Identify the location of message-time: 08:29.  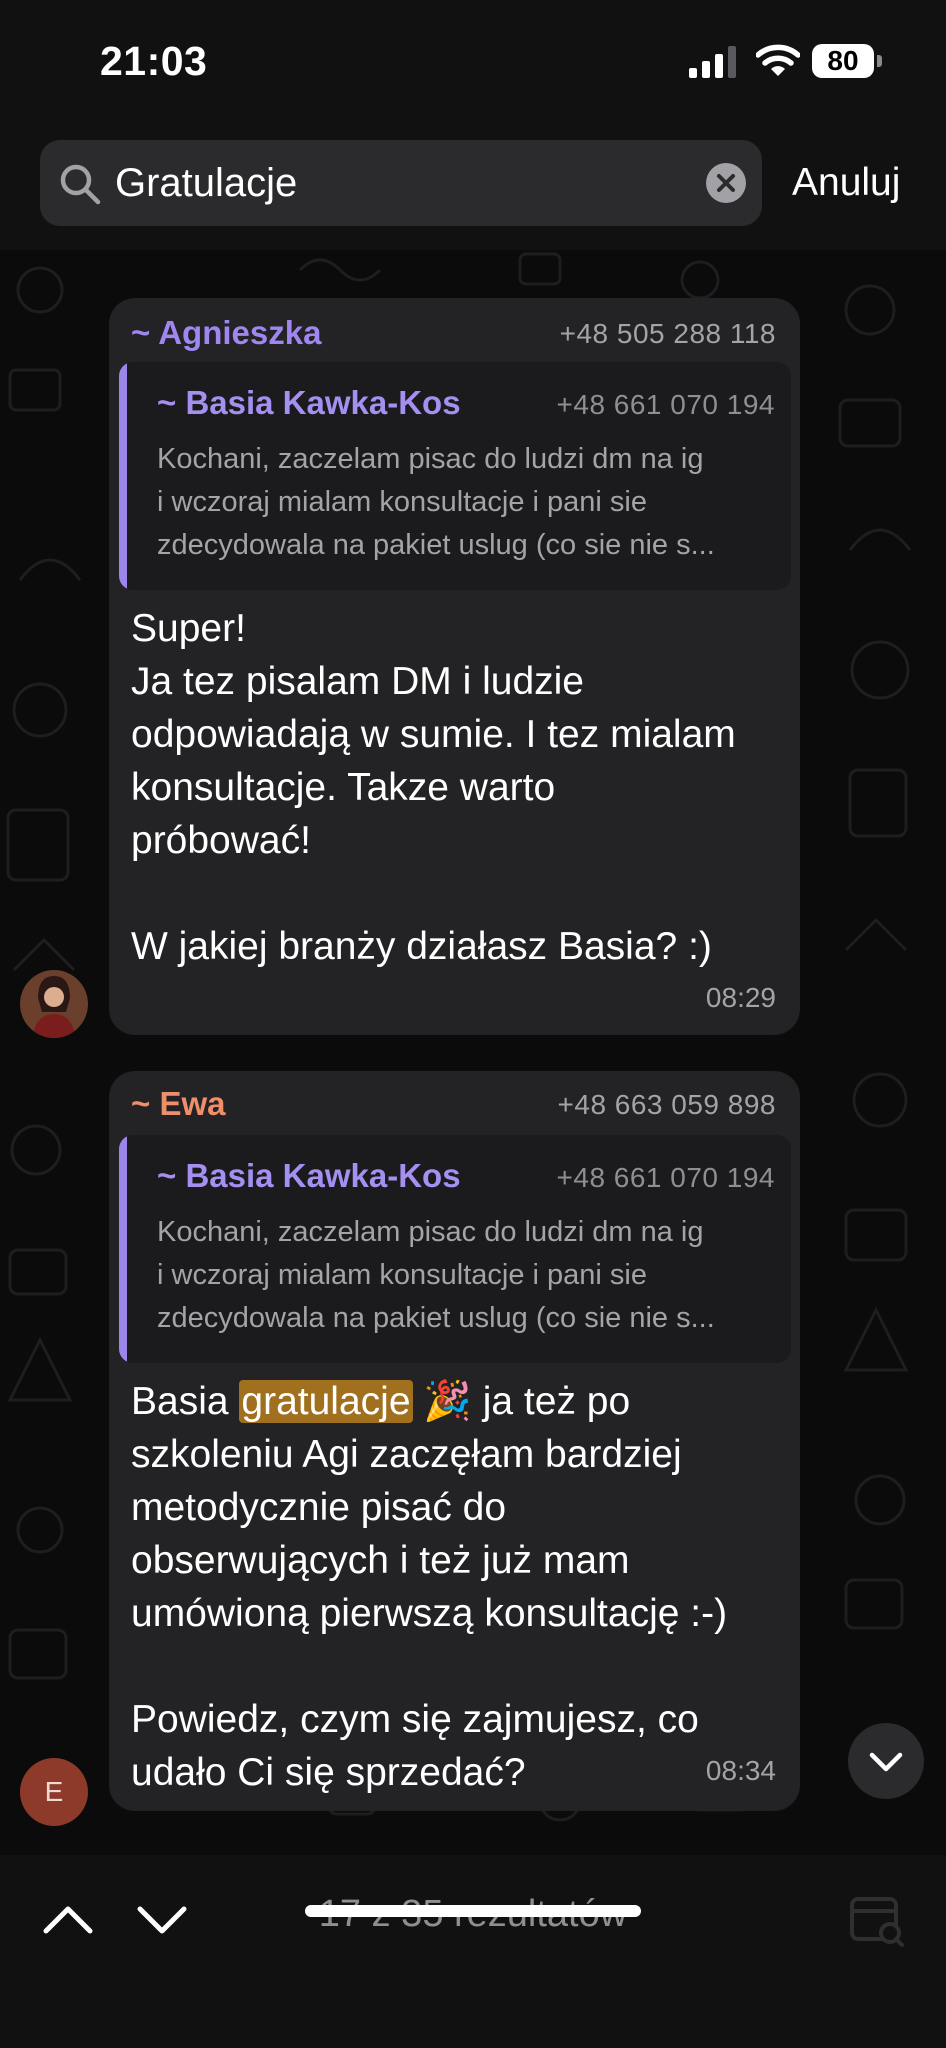
(740, 997).